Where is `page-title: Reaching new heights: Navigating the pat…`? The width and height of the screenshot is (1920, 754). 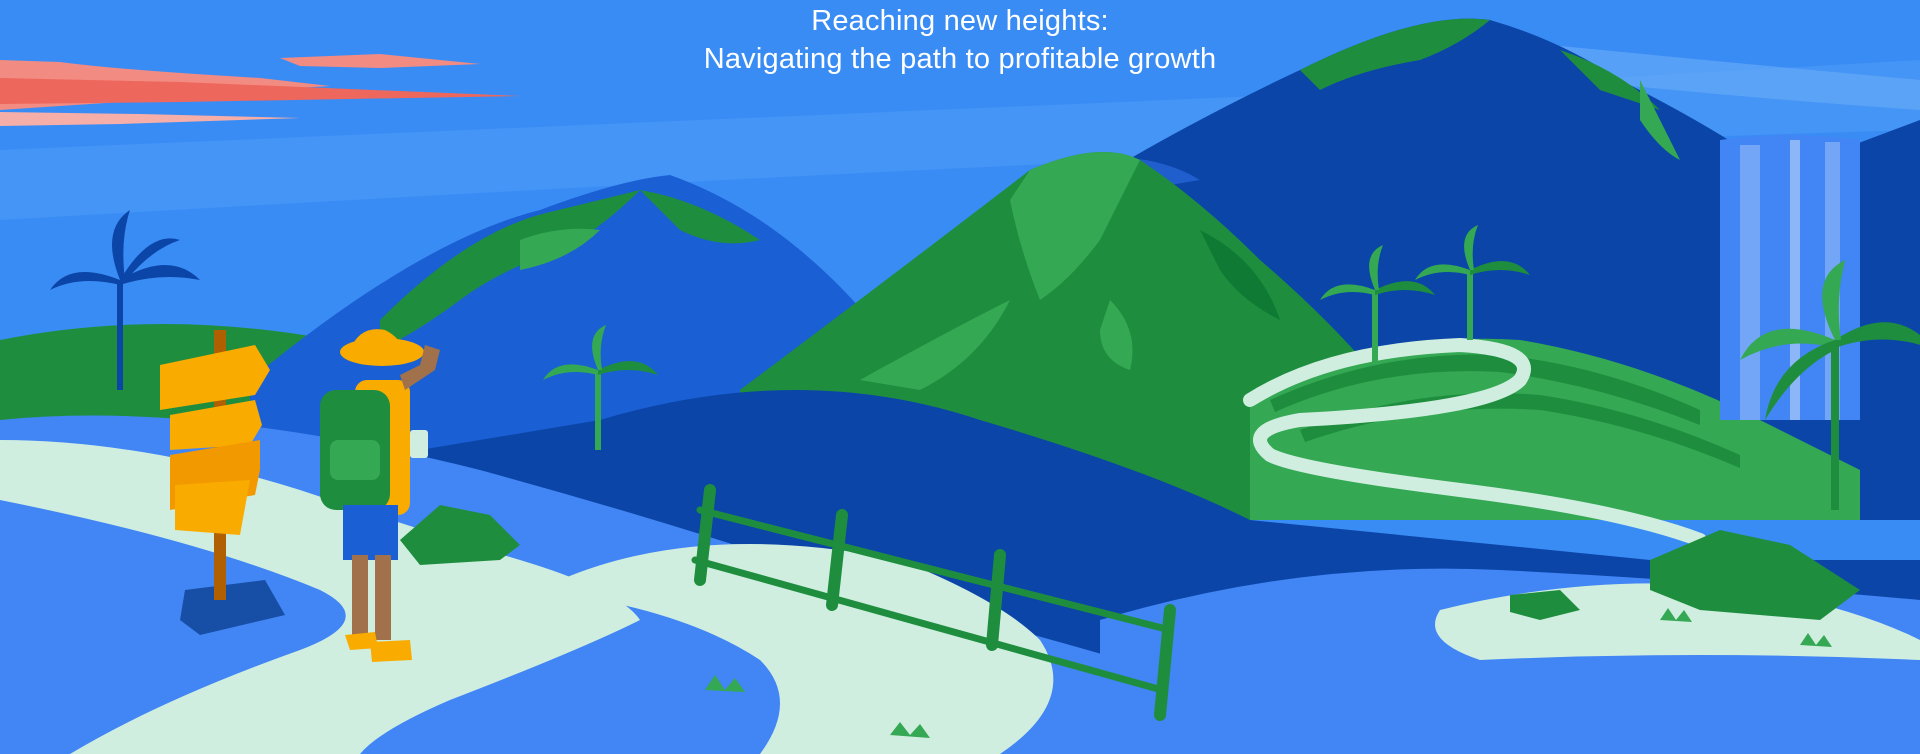
page-title: Reaching new heights: Navigating the pat… is located at coordinates (960, 40).